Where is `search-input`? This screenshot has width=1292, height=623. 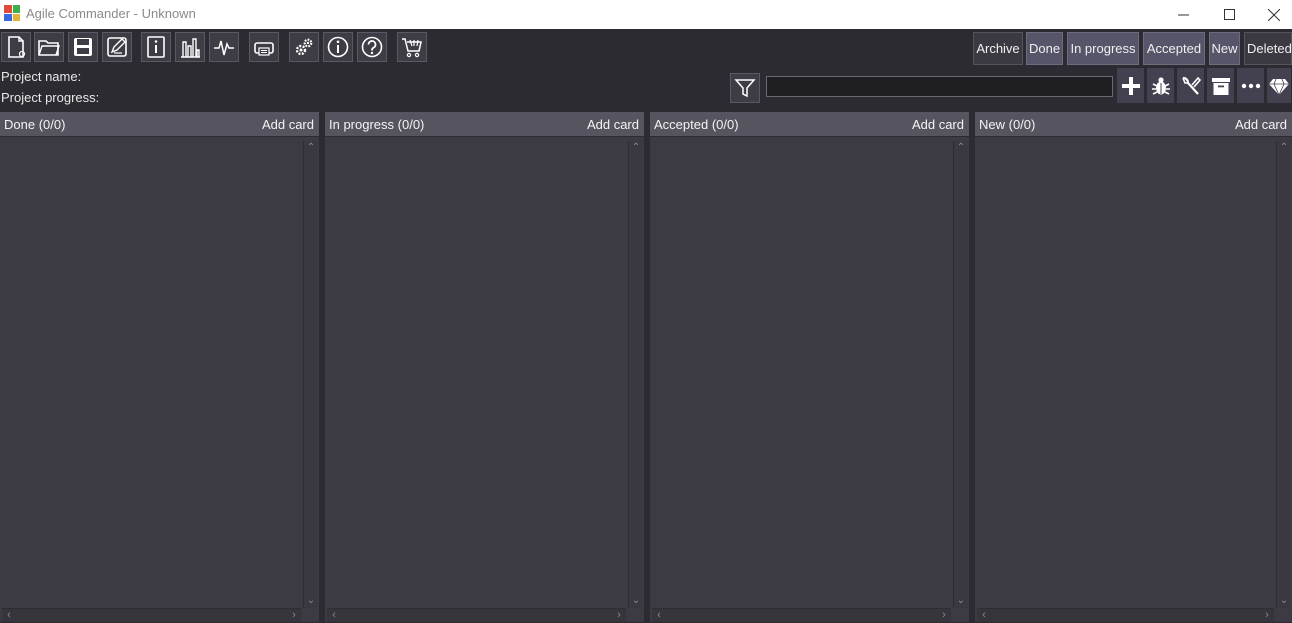
search-input is located at coordinates (939, 86).